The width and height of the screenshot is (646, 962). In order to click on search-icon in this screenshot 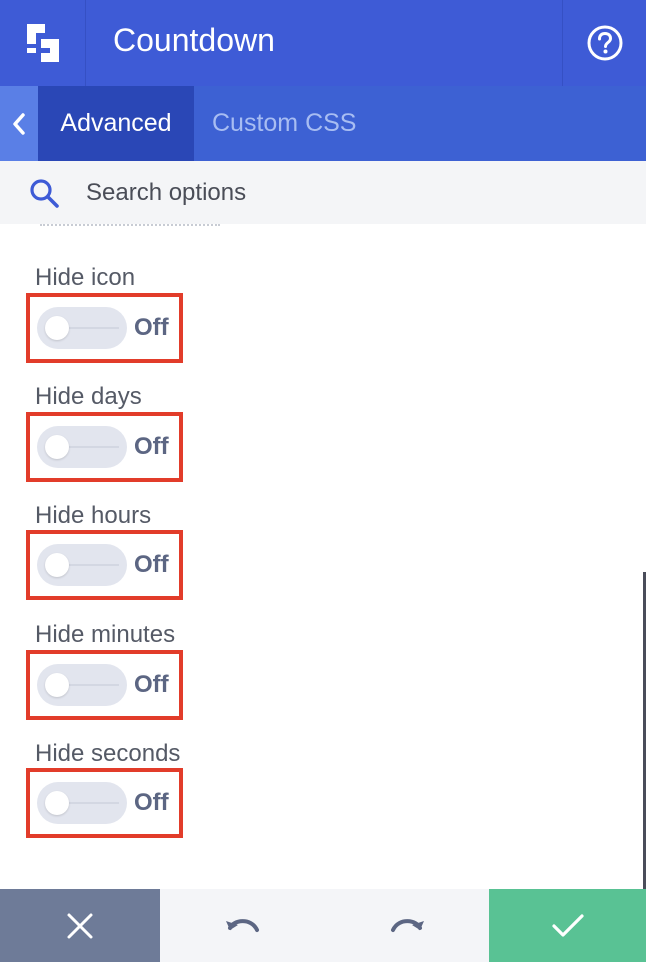, I will do `click(44, 193)`.